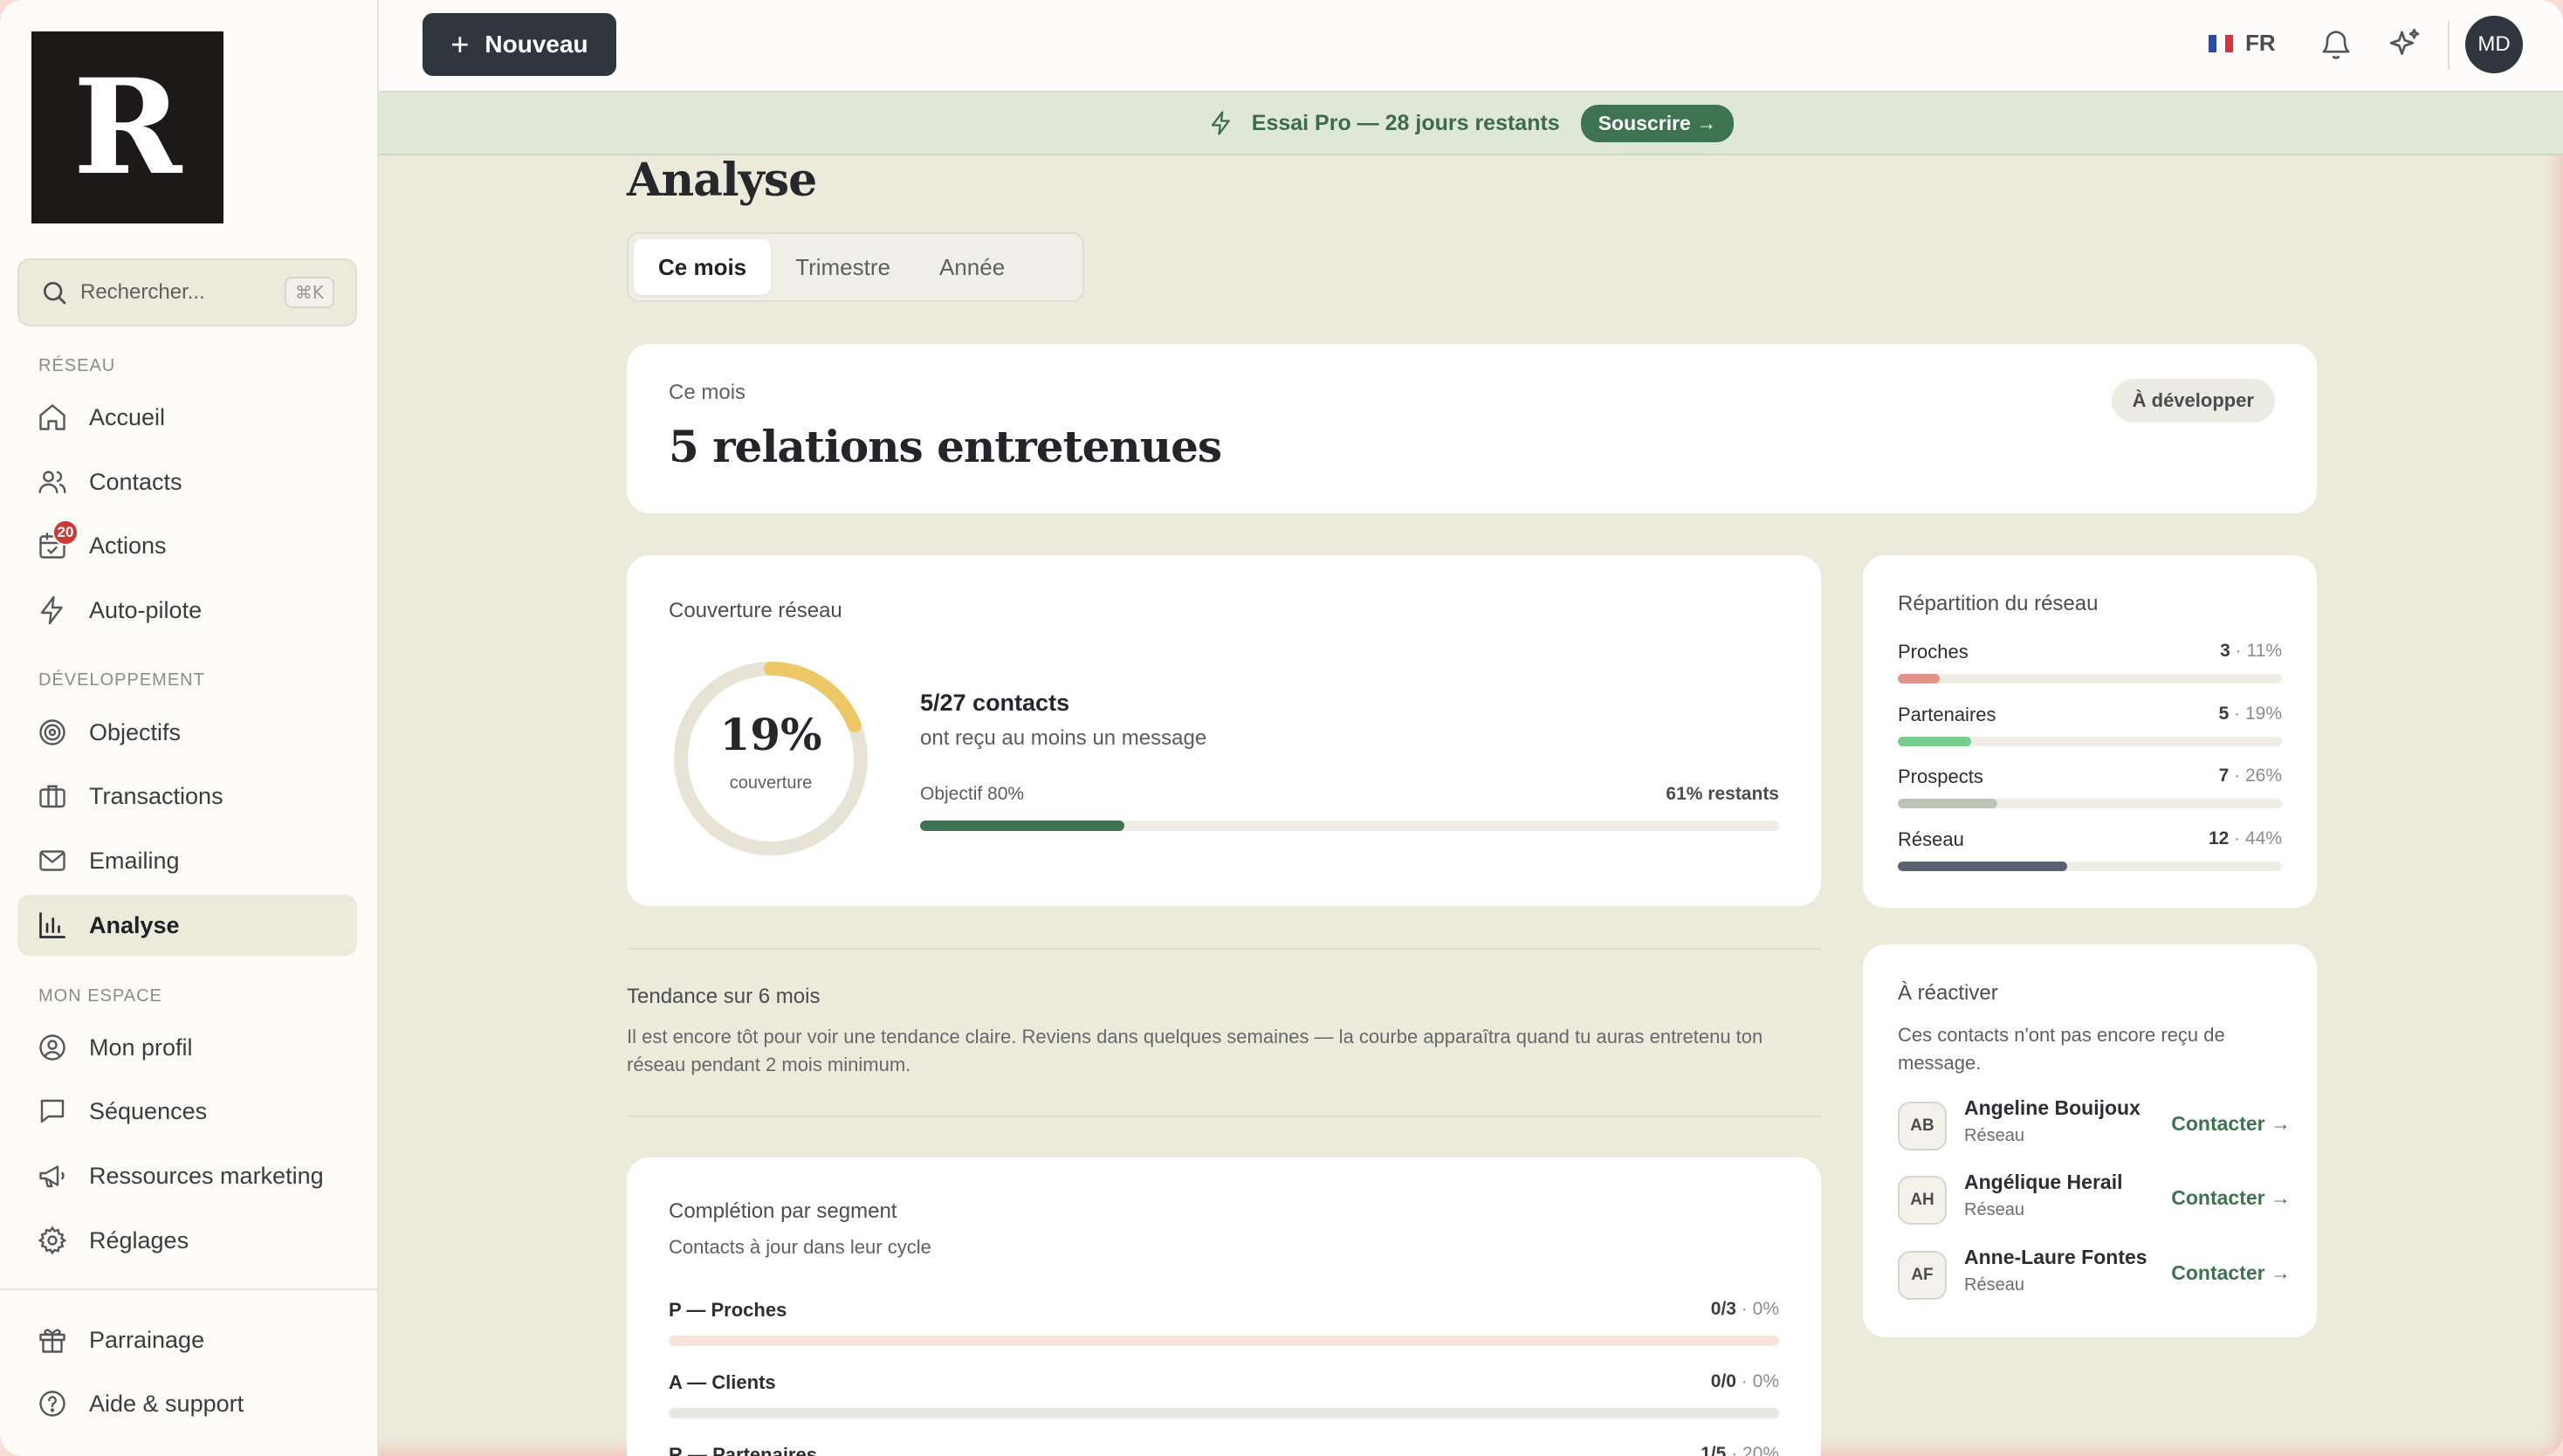 Image resolution: width=2563 pixels, height=1456 pixels. Describe the element at coordinates (77, 365) in the screenshot. I see `section-label-reseau: Réseau` at that location.